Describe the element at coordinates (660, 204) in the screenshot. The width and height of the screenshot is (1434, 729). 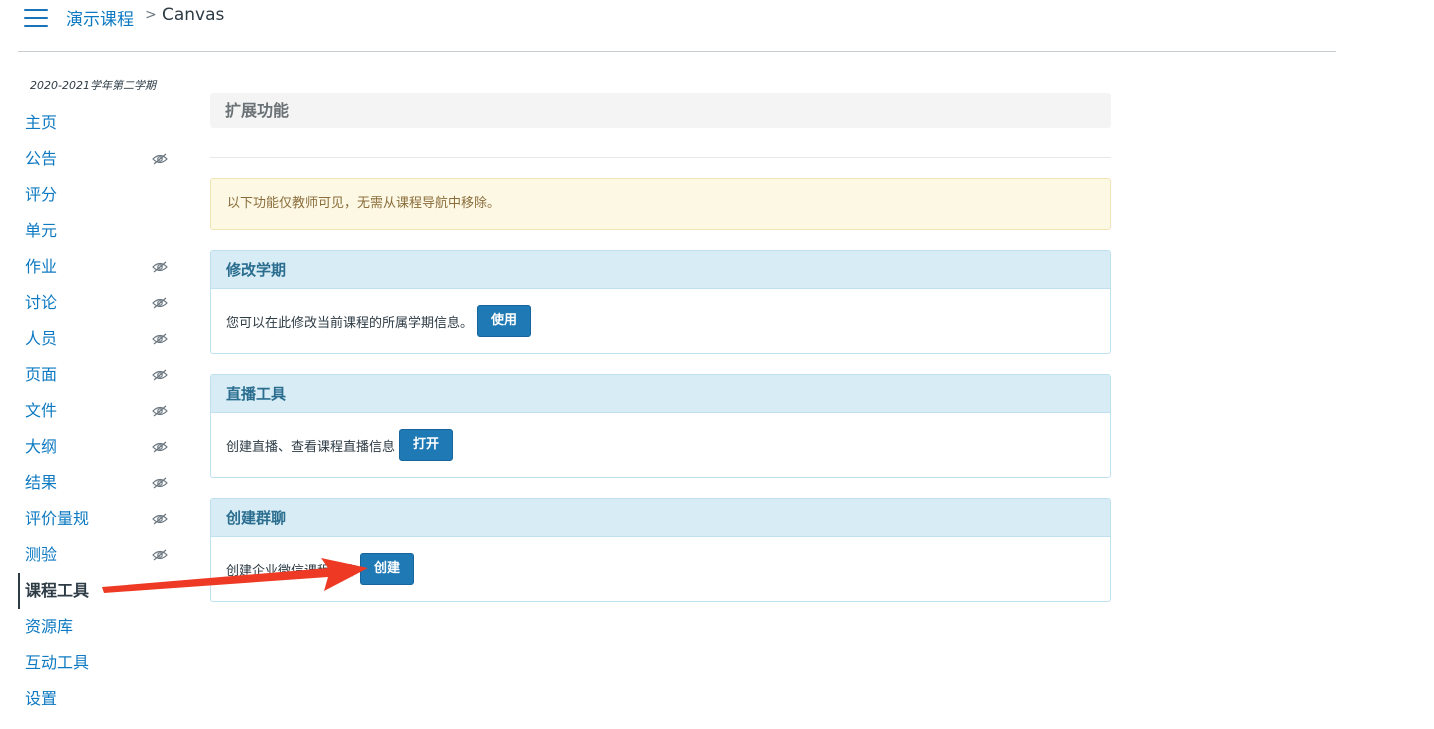
I see `teacher-only-notice: 以下功能仅教师可见，无需从课程导航中移除。` at that location.